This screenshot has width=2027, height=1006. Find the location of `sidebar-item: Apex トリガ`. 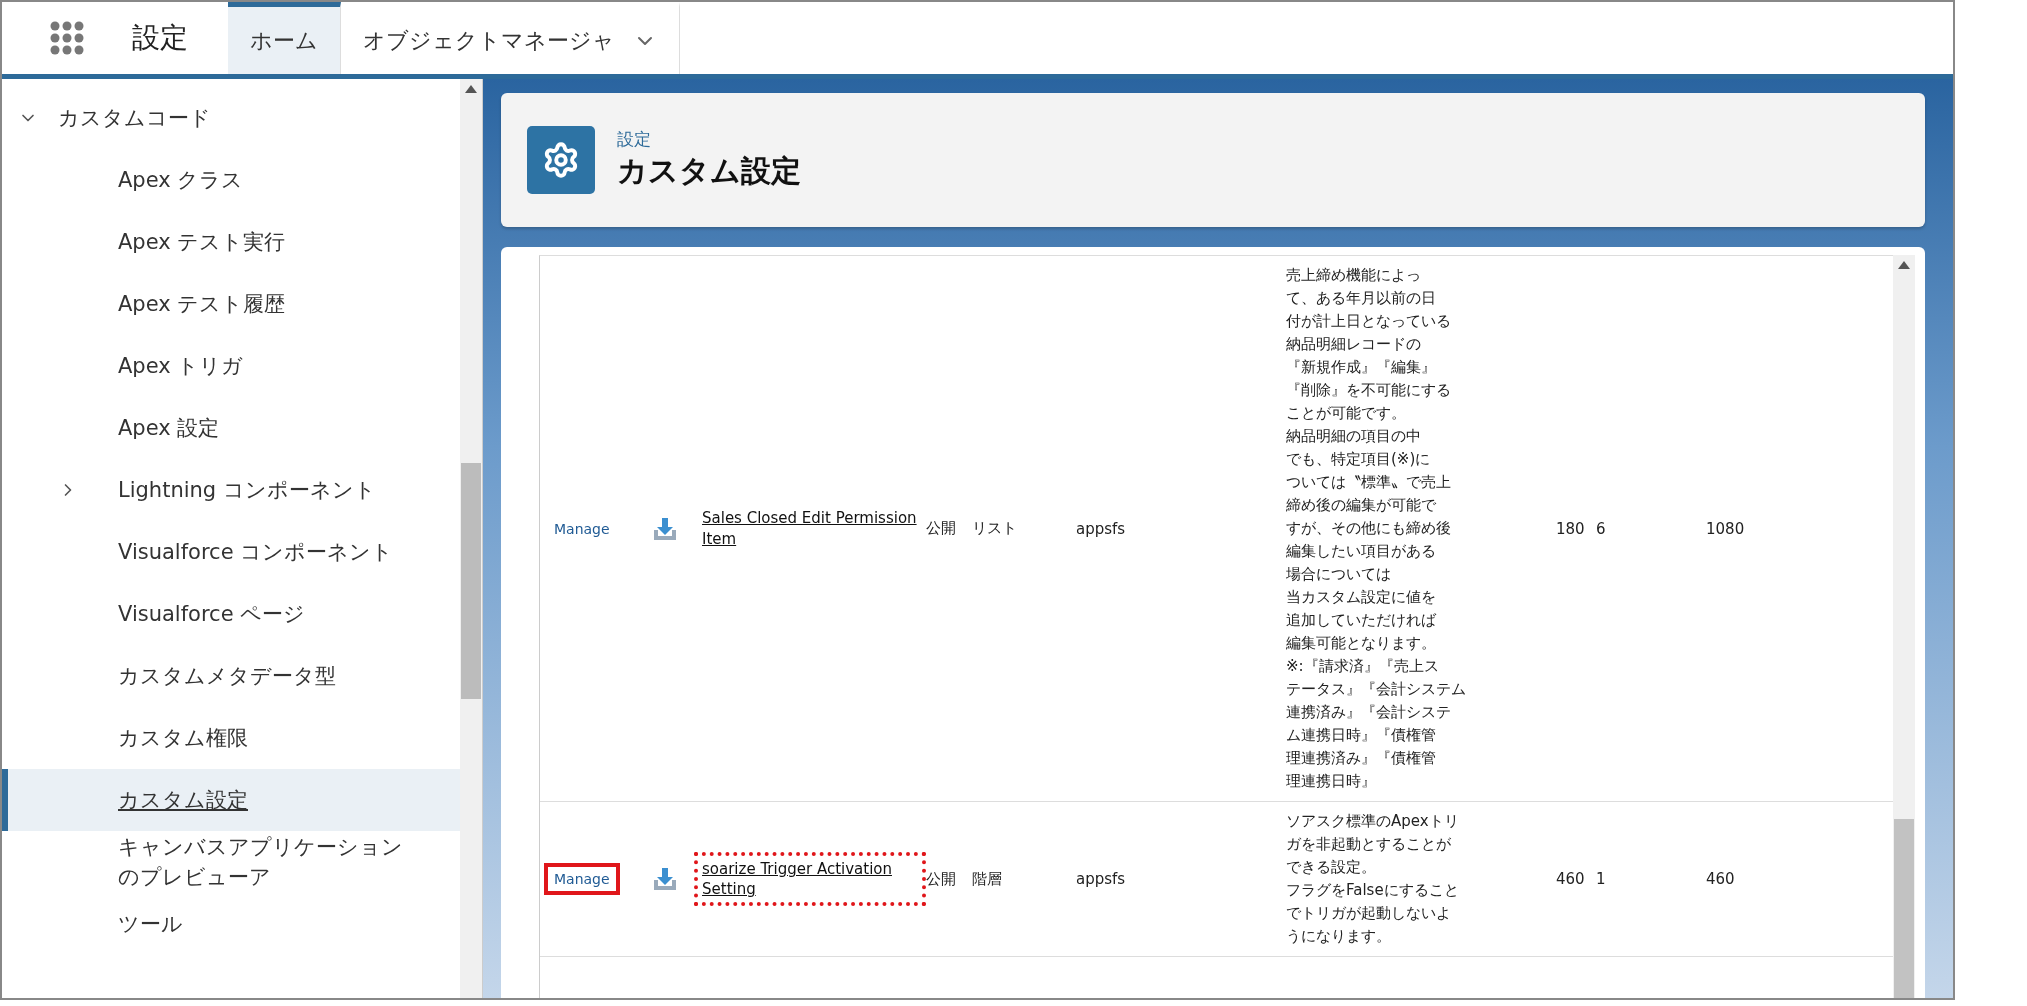

sidebar-item: Apex トリガ is located at coordinates (231, 366).